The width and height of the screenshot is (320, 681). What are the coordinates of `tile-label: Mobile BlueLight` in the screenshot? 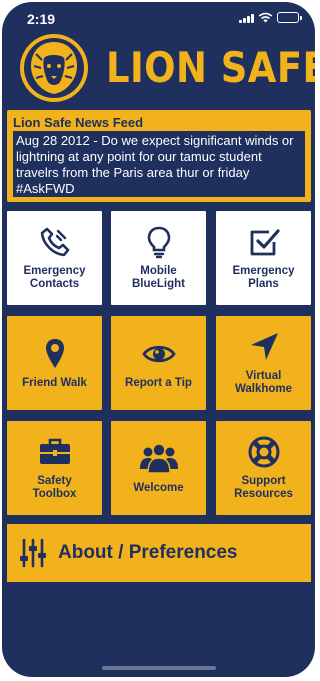 It's located at (158, 277).